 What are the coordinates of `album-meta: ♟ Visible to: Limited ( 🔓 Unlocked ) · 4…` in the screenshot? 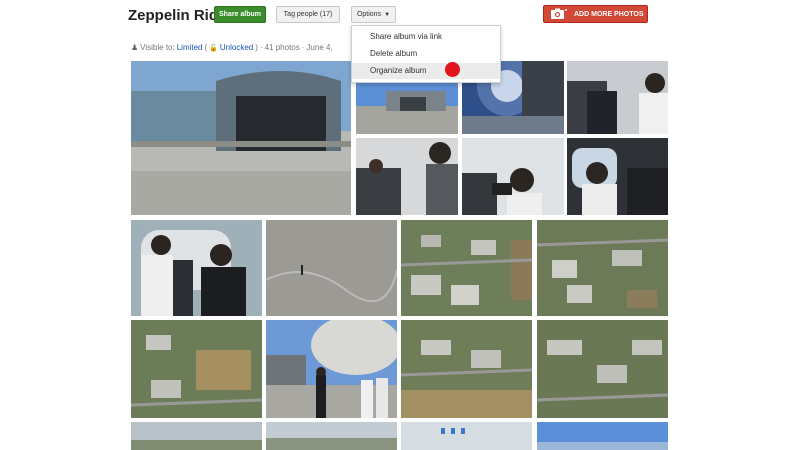 It's located at (232, 47).